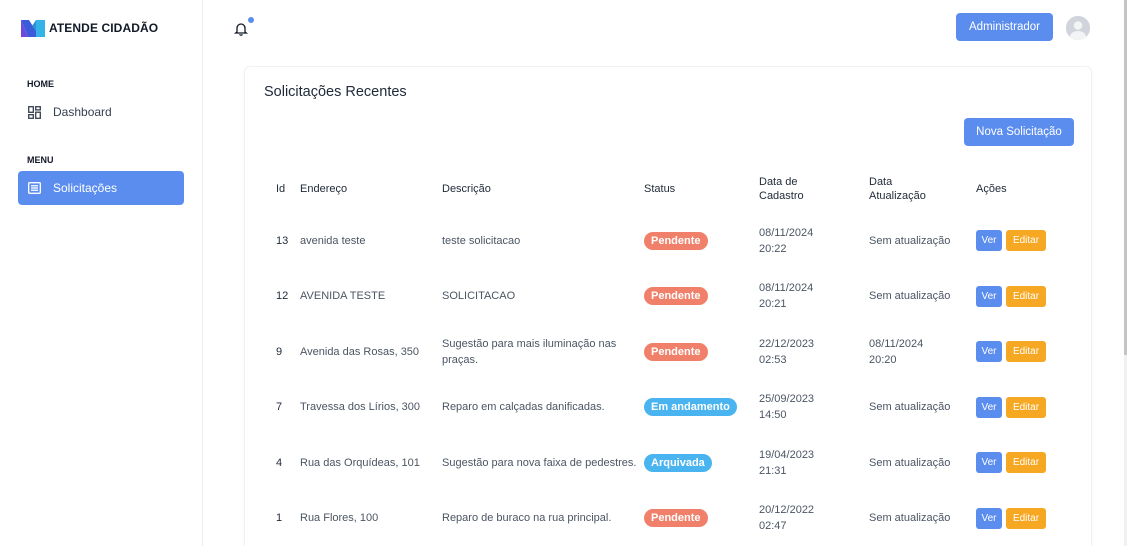 The width and height of the screenshot is (1127, 546). Describe the element at coordinates (360, 351) in the screenshot. I see `cell-endereco: Avenida das Rosas, 350` at that location.